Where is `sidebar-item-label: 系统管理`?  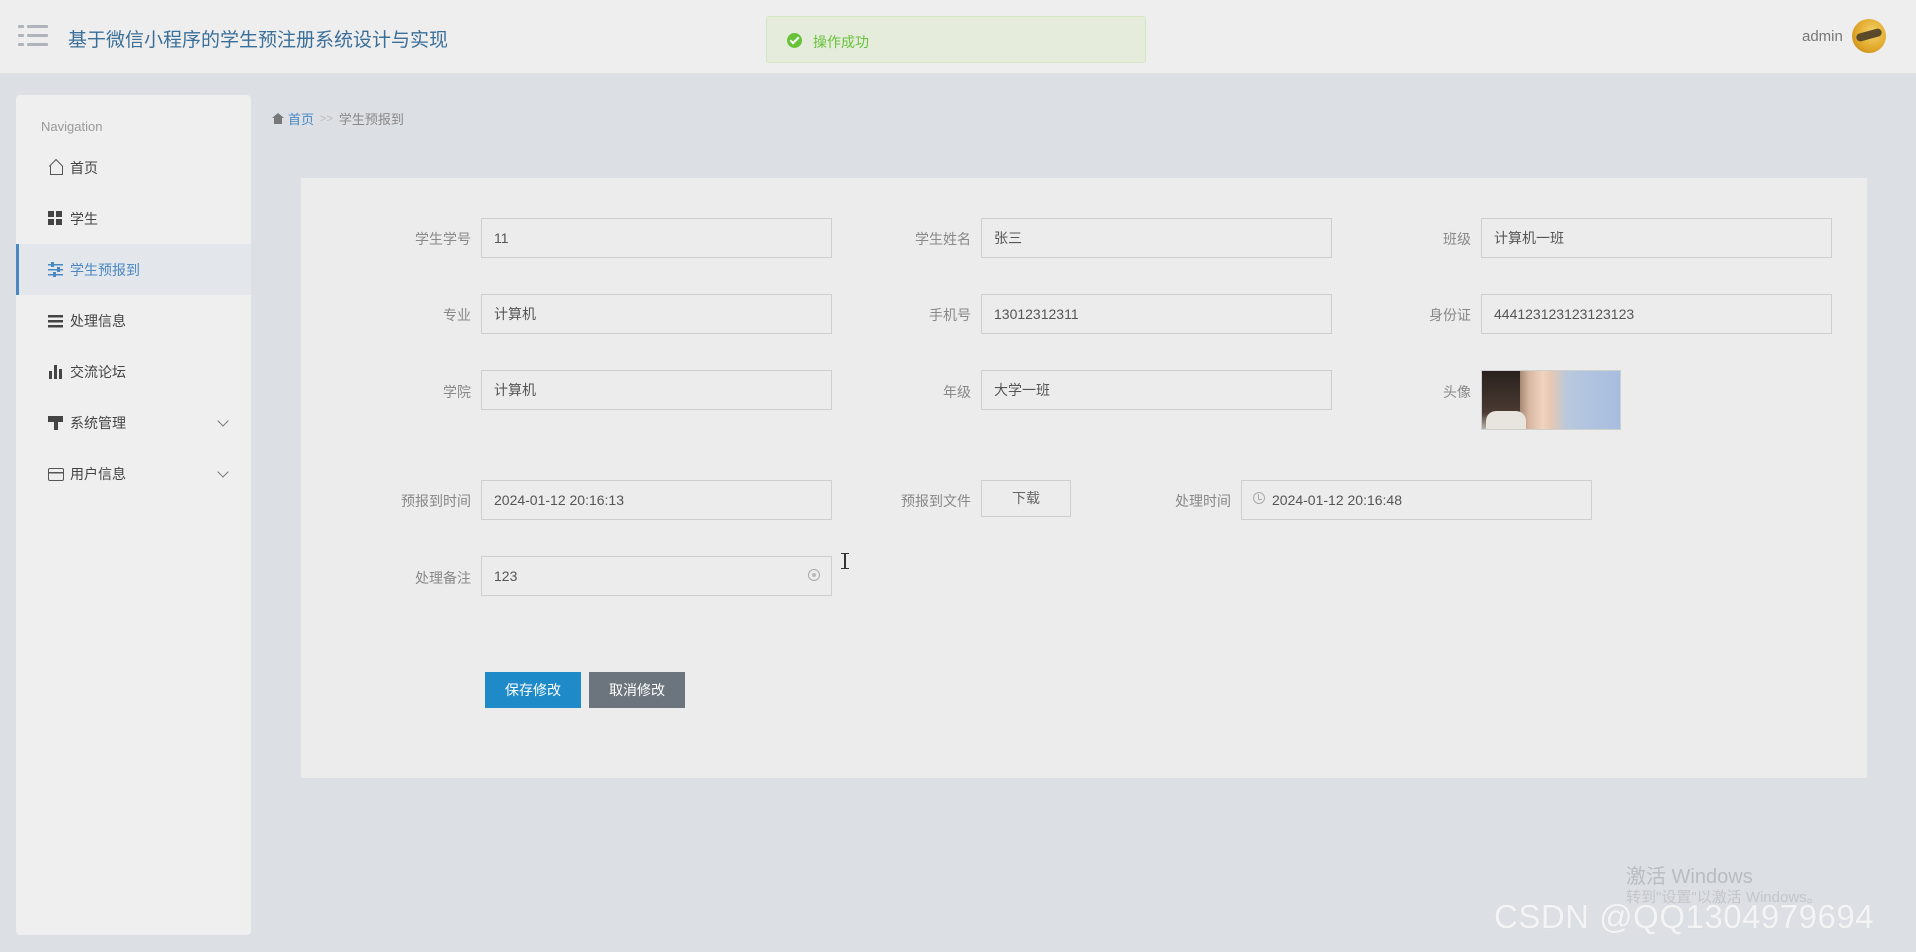
sidebar-item-label: 系统管理 is located at coordinates (98, 422).